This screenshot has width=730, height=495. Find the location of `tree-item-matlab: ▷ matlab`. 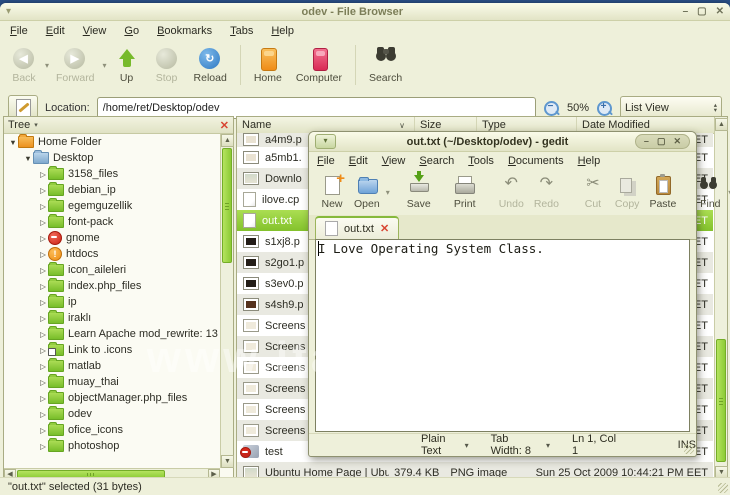

tree-item-matlab: ▷ matlab is located at coordinates (112, 366).